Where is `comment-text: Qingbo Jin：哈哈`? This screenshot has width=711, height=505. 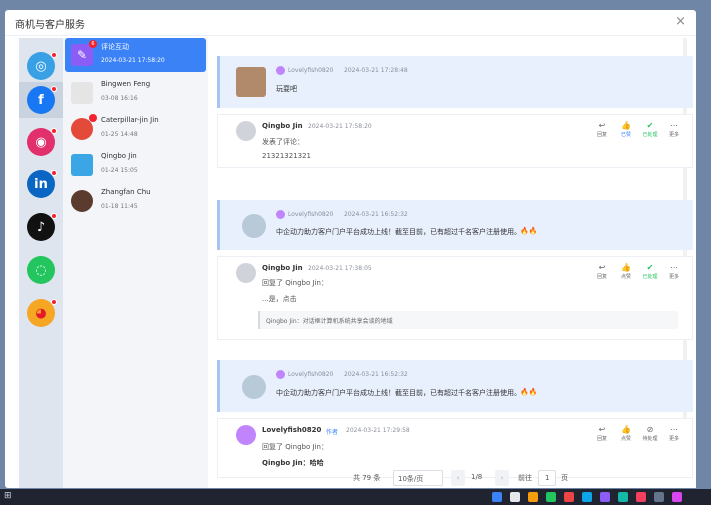 comment-text: Qingbo Jin：哈哈 is located at coordinates (293, 463).